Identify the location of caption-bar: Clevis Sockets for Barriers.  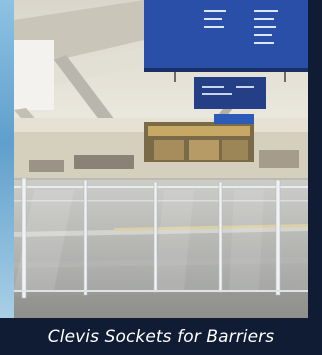
(161, 336).